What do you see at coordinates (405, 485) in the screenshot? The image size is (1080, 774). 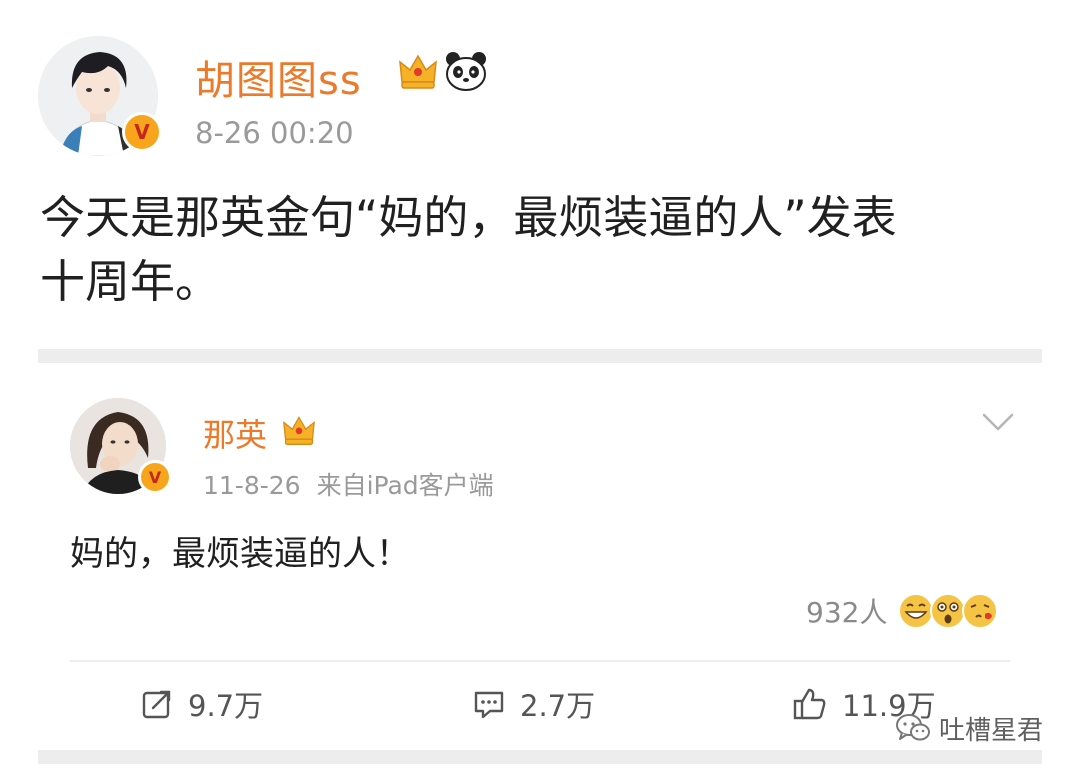 I see `retweet-source: 来自iPad客户端` at bounding box center [405, 485].